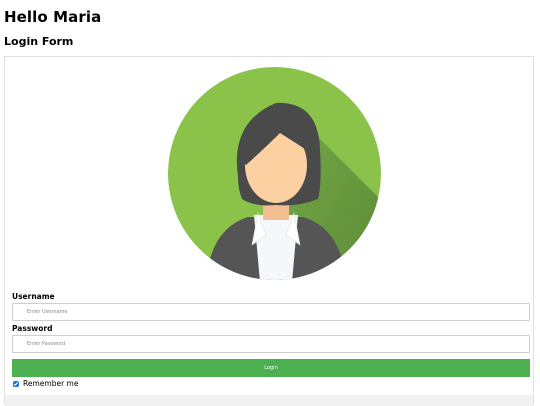  Describe the element at coordinates (39, 41) in the screenshot. I see `form-title: Login Form` at that location.